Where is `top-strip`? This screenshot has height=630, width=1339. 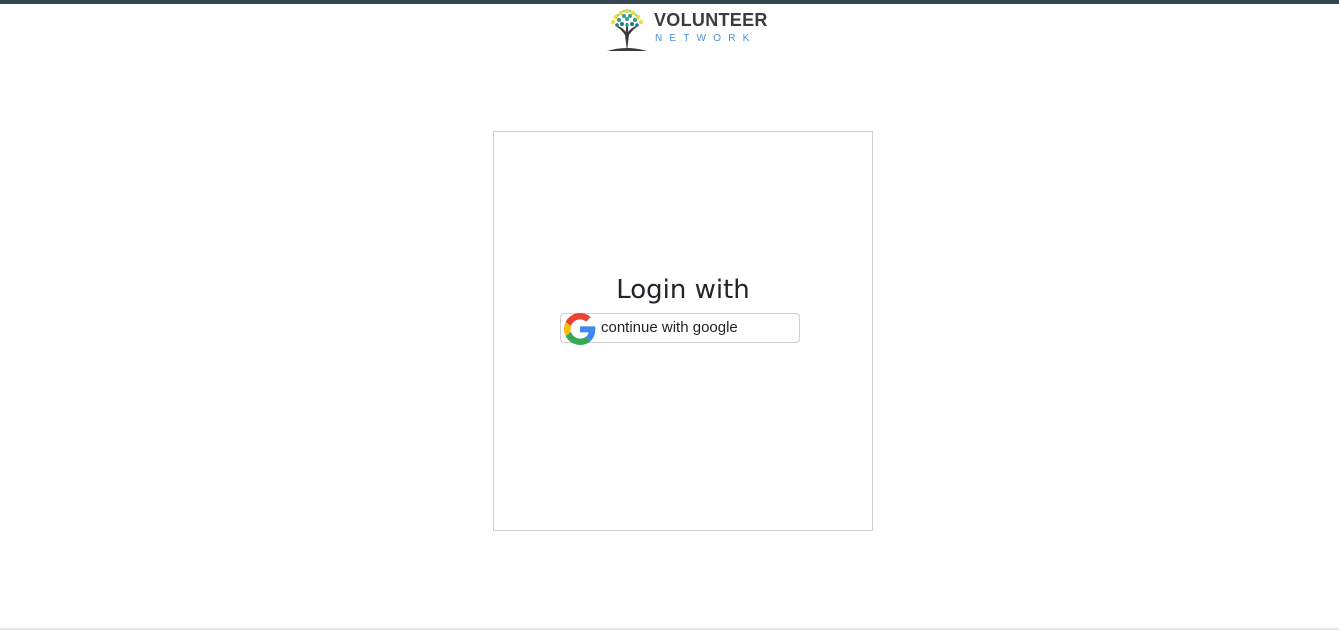 top-strip is located at coordinates (669, 2).